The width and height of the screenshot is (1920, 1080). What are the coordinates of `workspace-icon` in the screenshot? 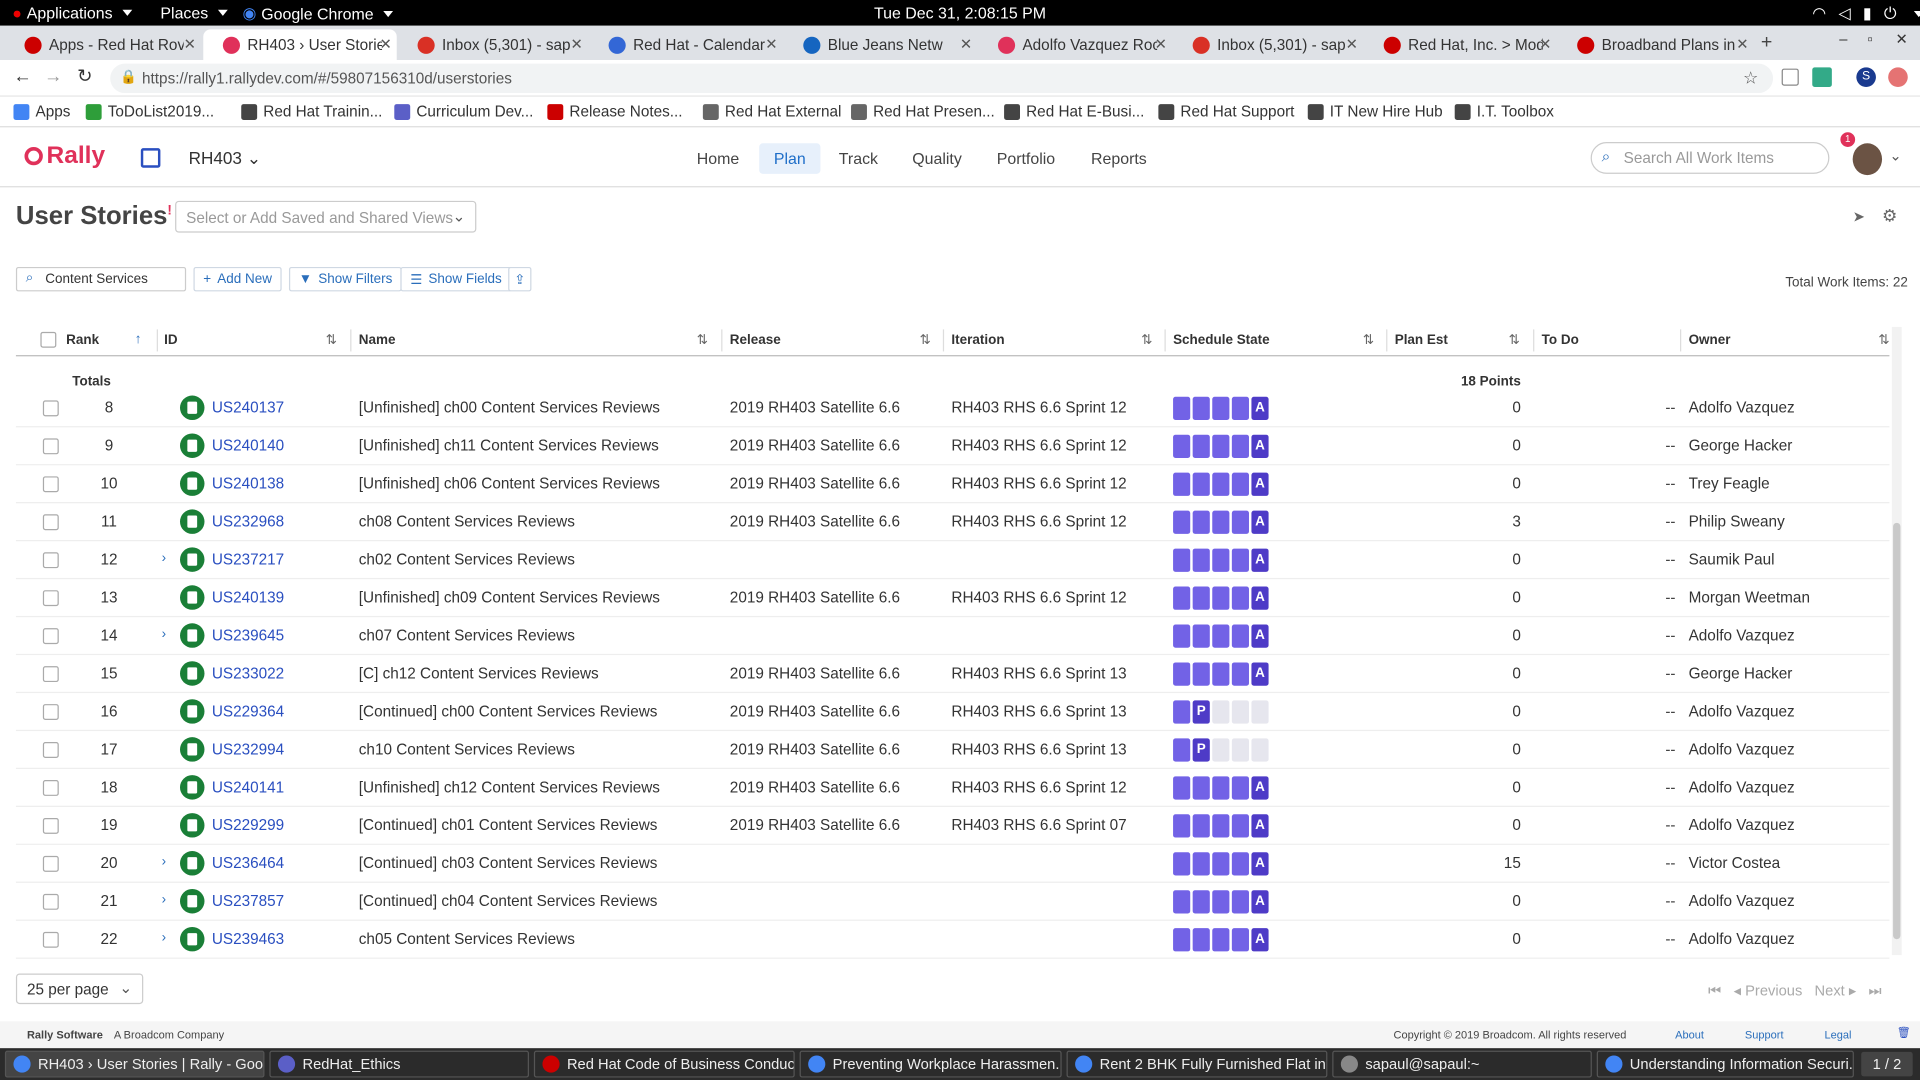 It's located at (150, 158).